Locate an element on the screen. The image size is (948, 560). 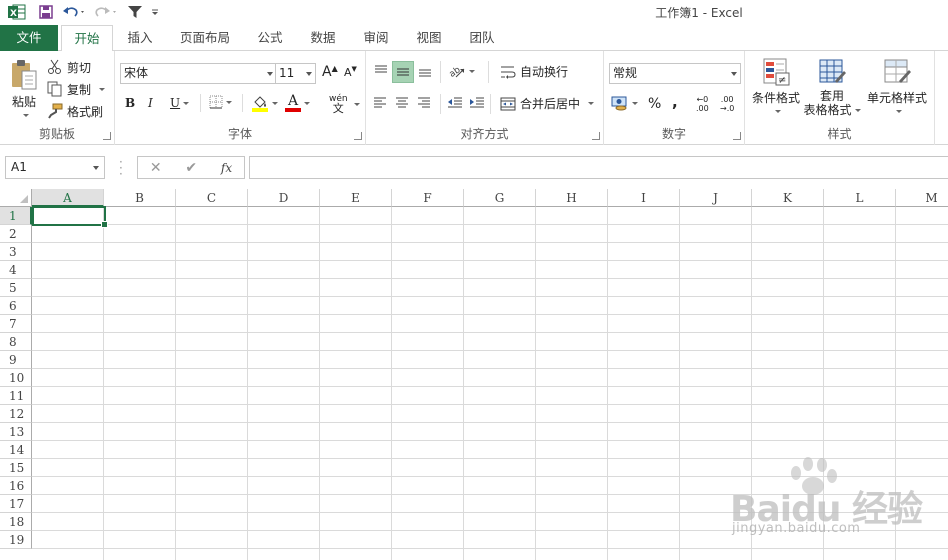
row-header-9: 9 is located at coordinates (16, 360).